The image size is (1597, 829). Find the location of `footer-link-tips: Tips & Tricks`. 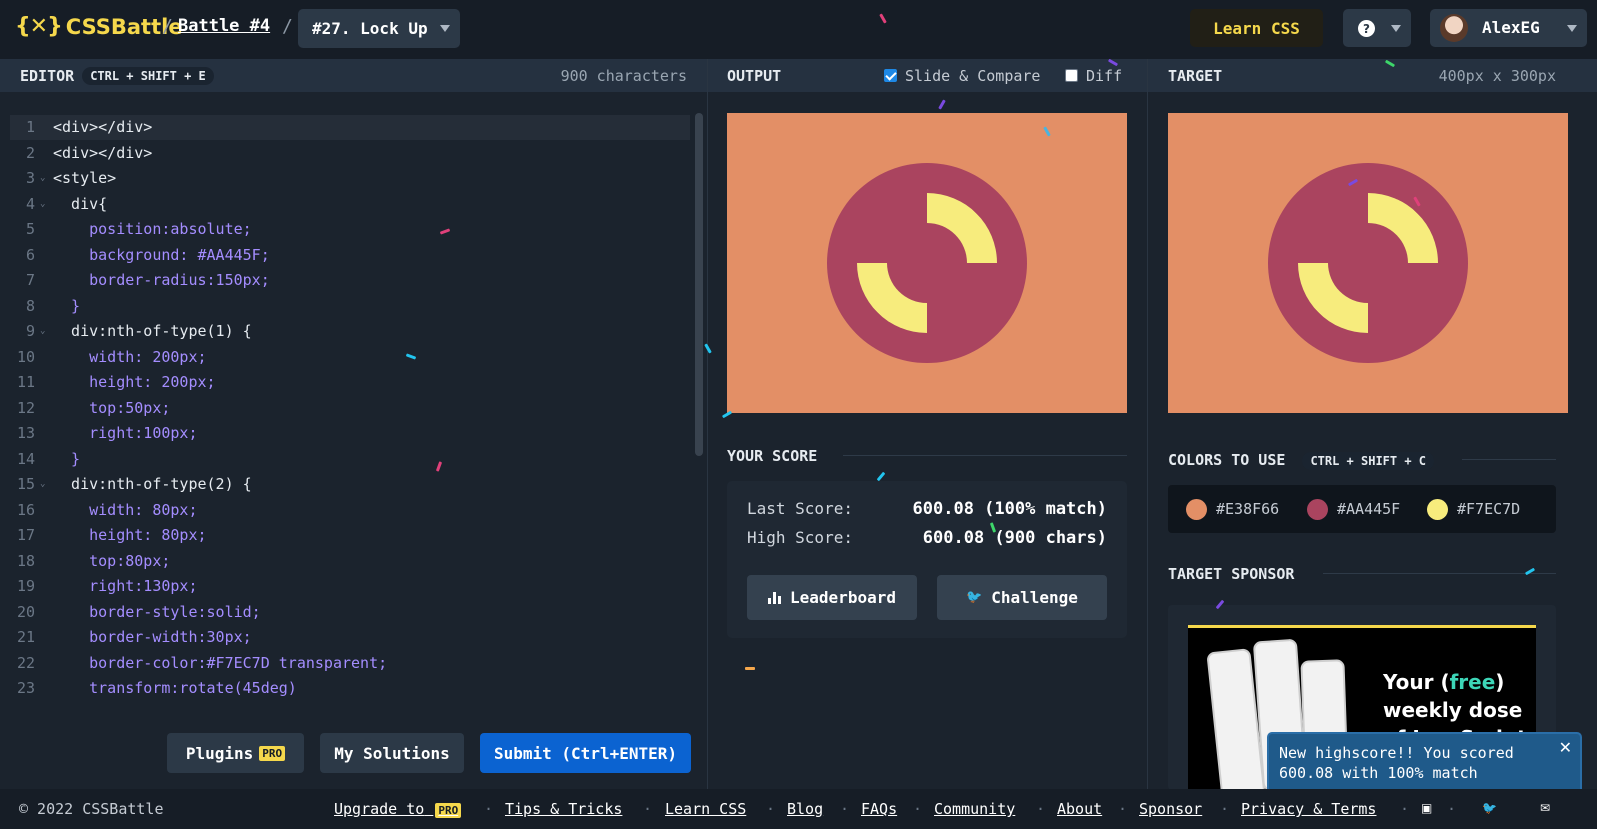

footer-link-tips: Tips & Tricks is located at coordinates (563, 809).